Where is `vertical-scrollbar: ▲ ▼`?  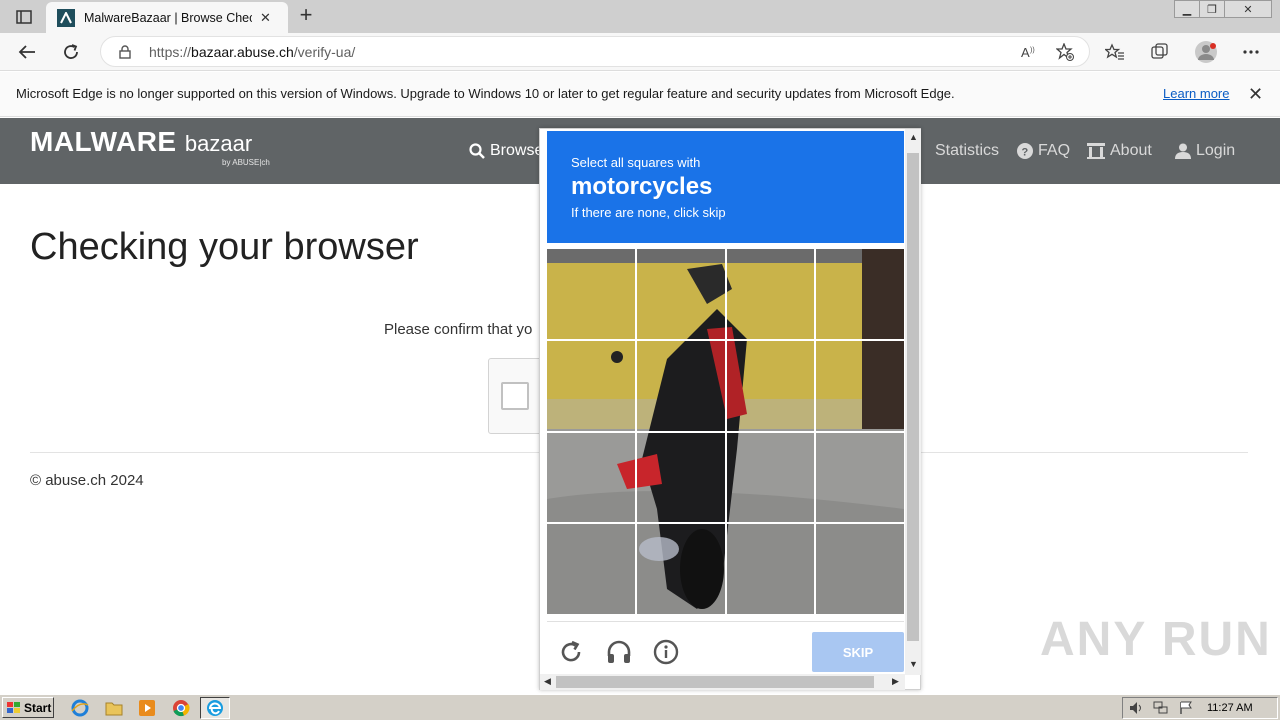
vertical-scrollbar: ▲ ▼ is located at coordinates (913, 402).